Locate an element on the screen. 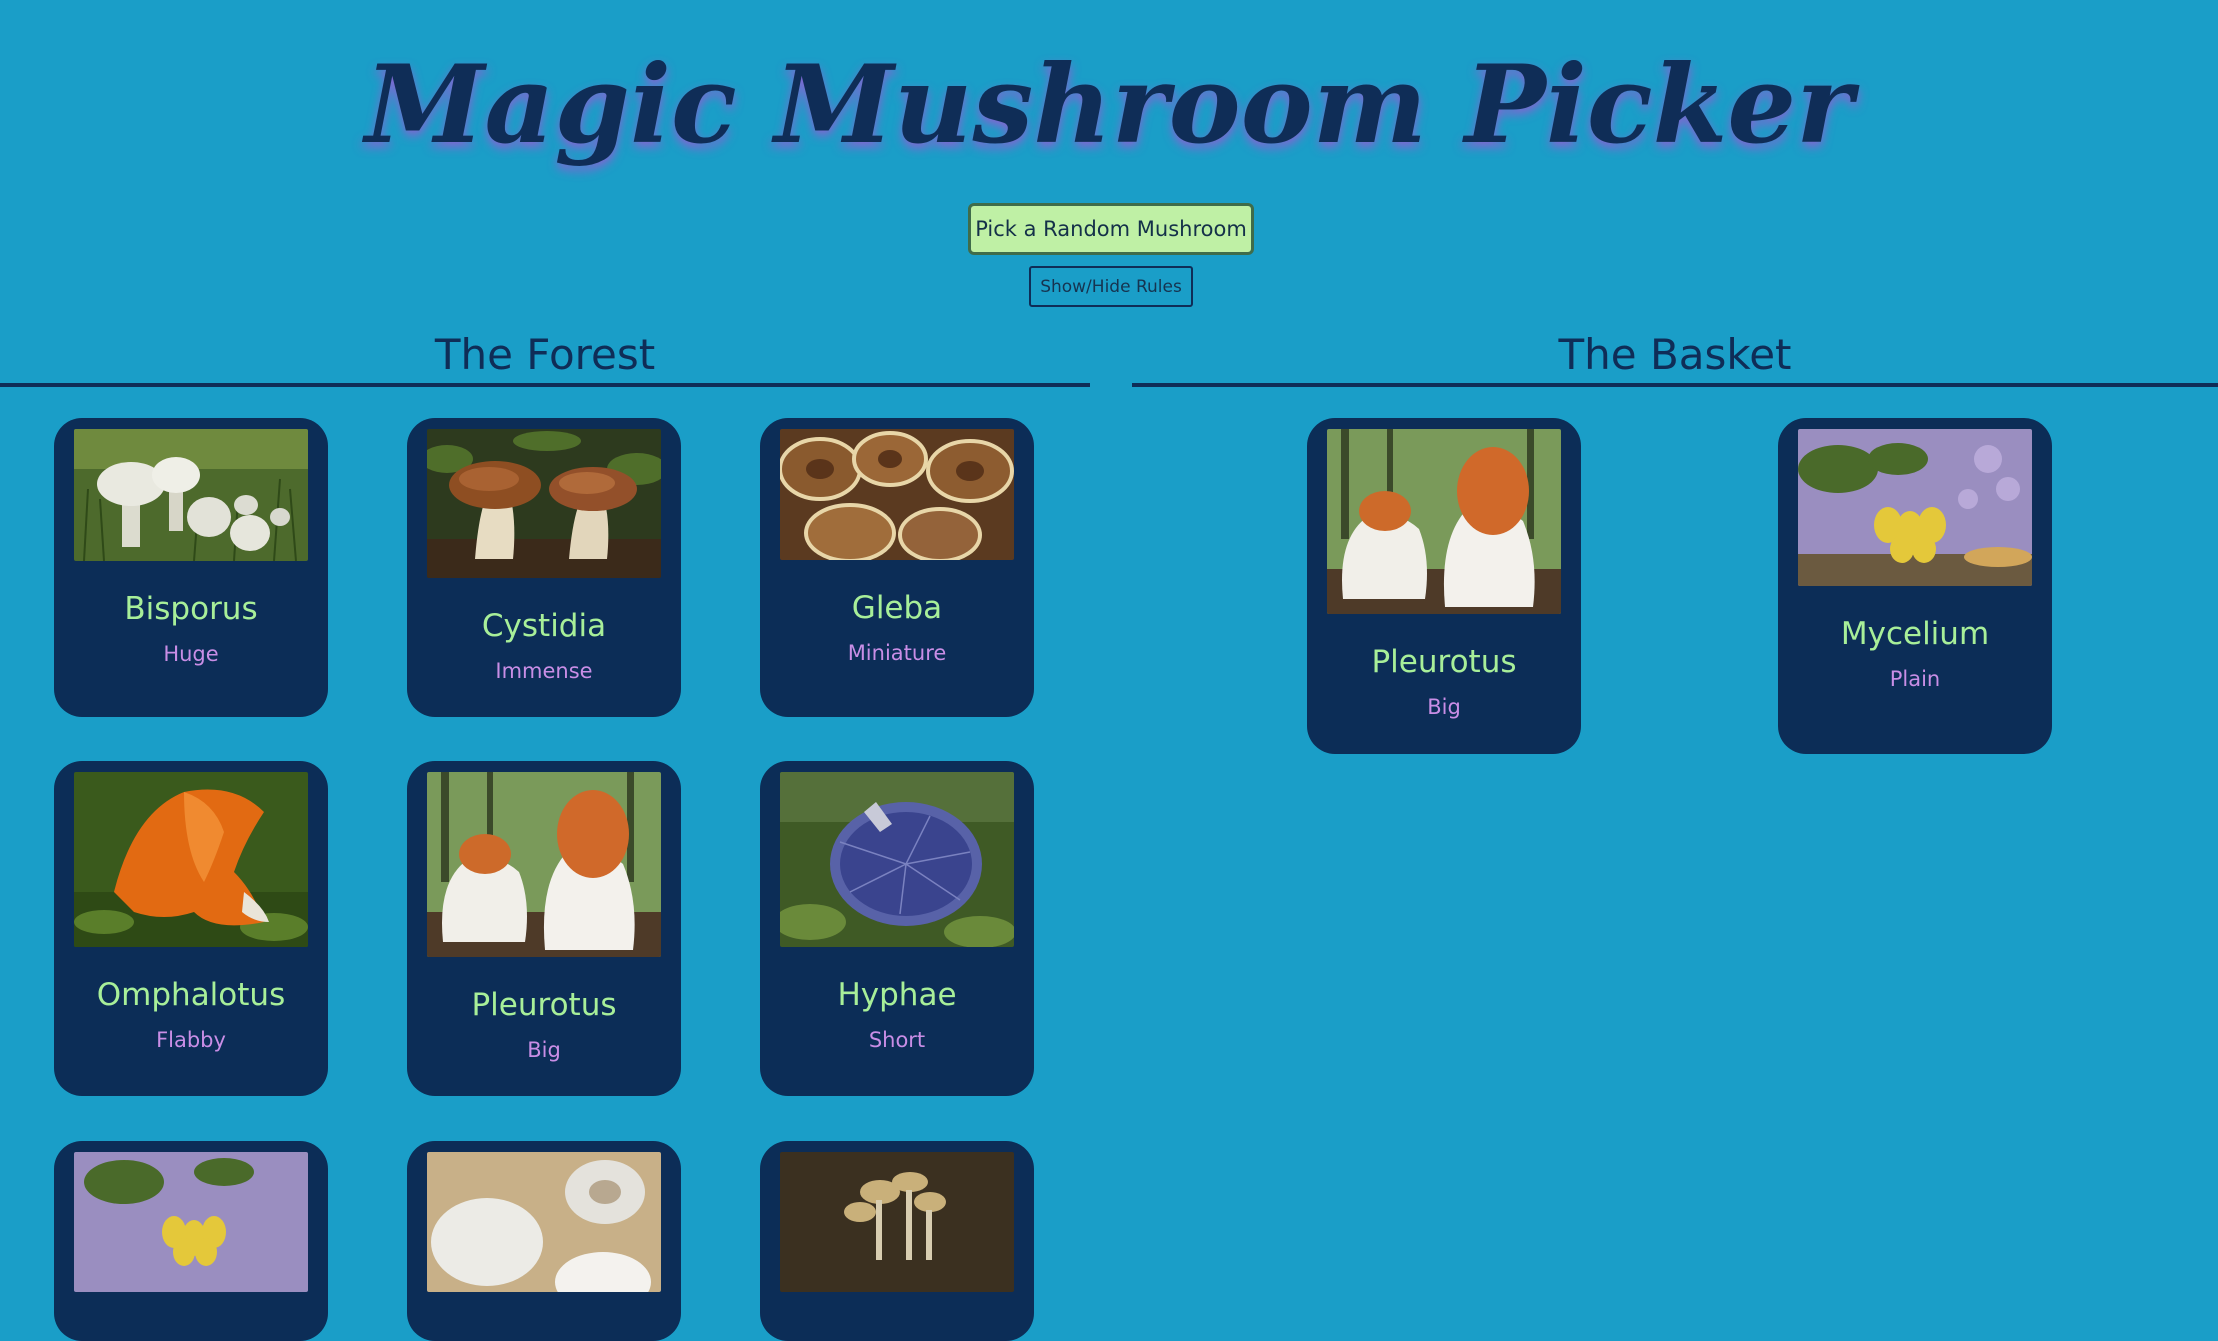  forest-card-omphalotus: Omphalotus Flabby is located at coordinates (191, 928).